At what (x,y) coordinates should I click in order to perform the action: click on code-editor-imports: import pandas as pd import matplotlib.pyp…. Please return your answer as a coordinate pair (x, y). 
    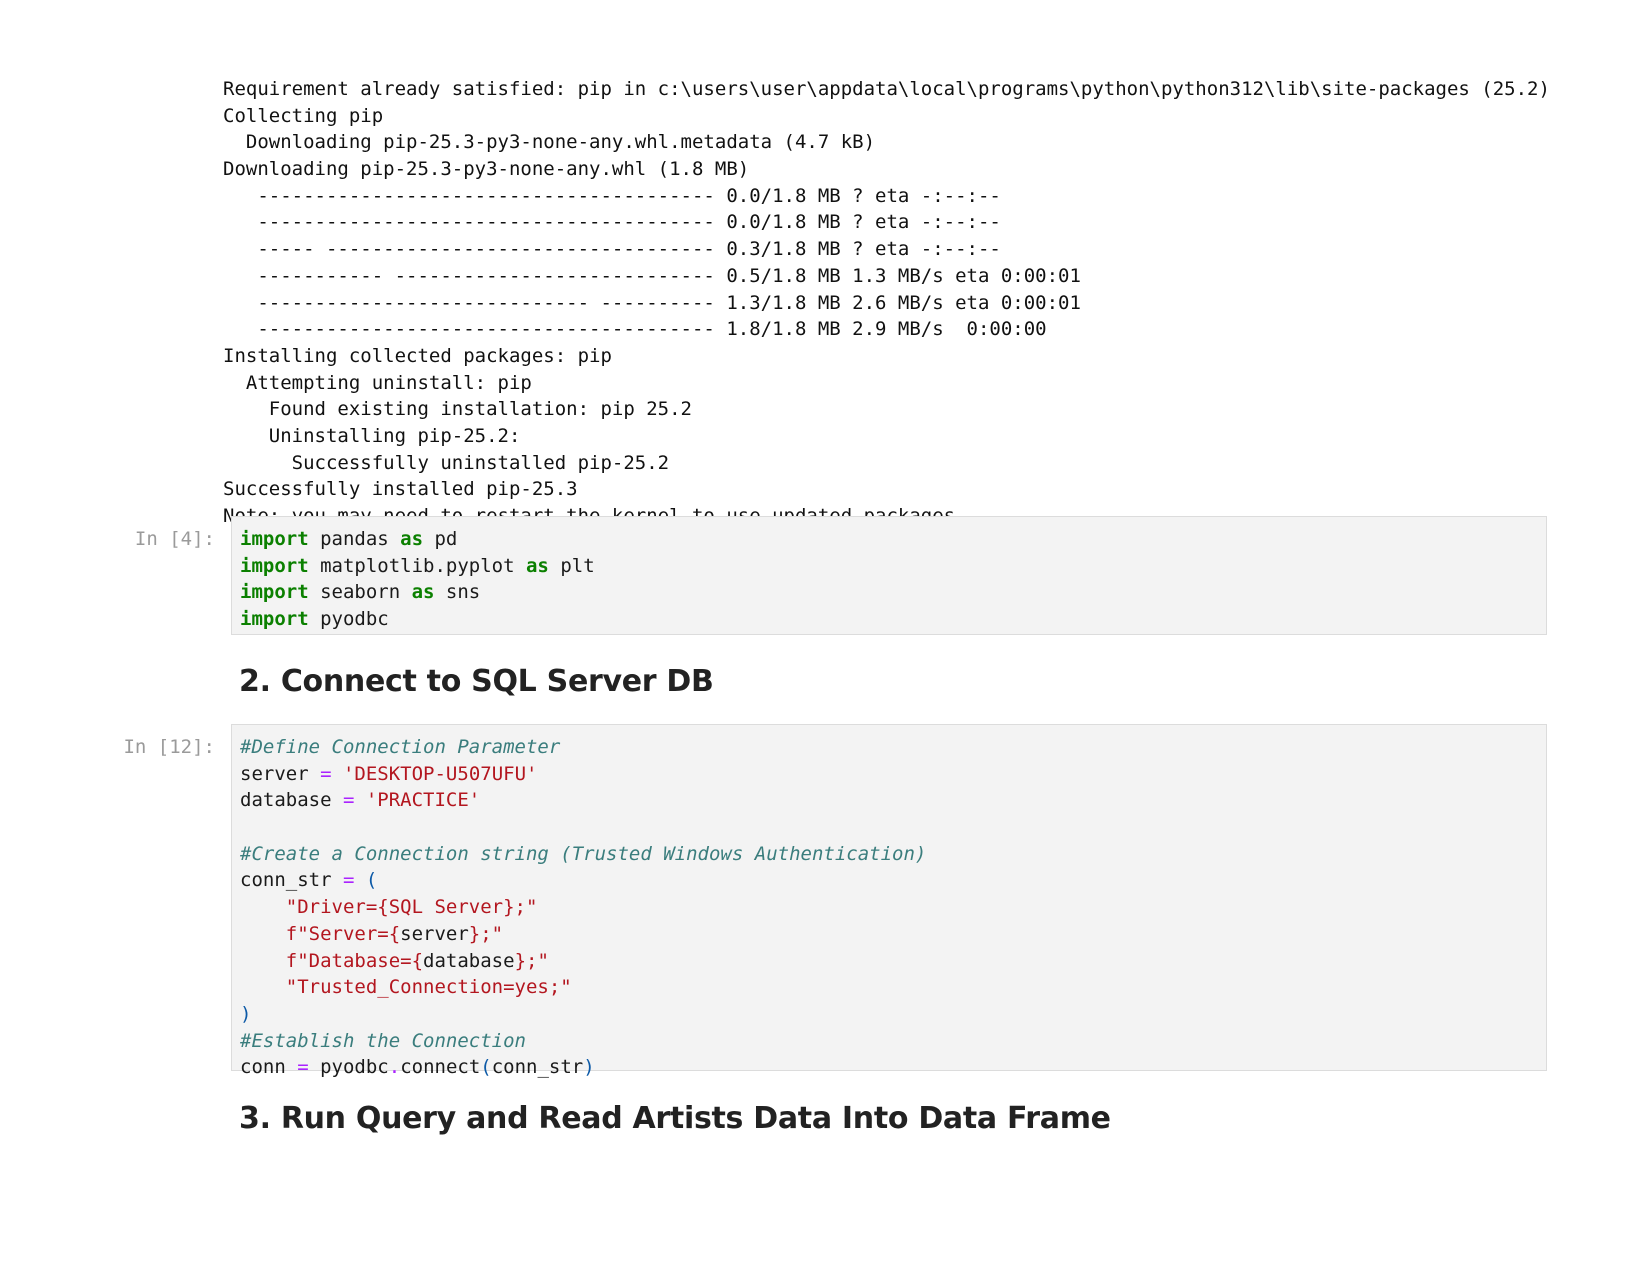
    Looking at the image, I should click on (889, 575).